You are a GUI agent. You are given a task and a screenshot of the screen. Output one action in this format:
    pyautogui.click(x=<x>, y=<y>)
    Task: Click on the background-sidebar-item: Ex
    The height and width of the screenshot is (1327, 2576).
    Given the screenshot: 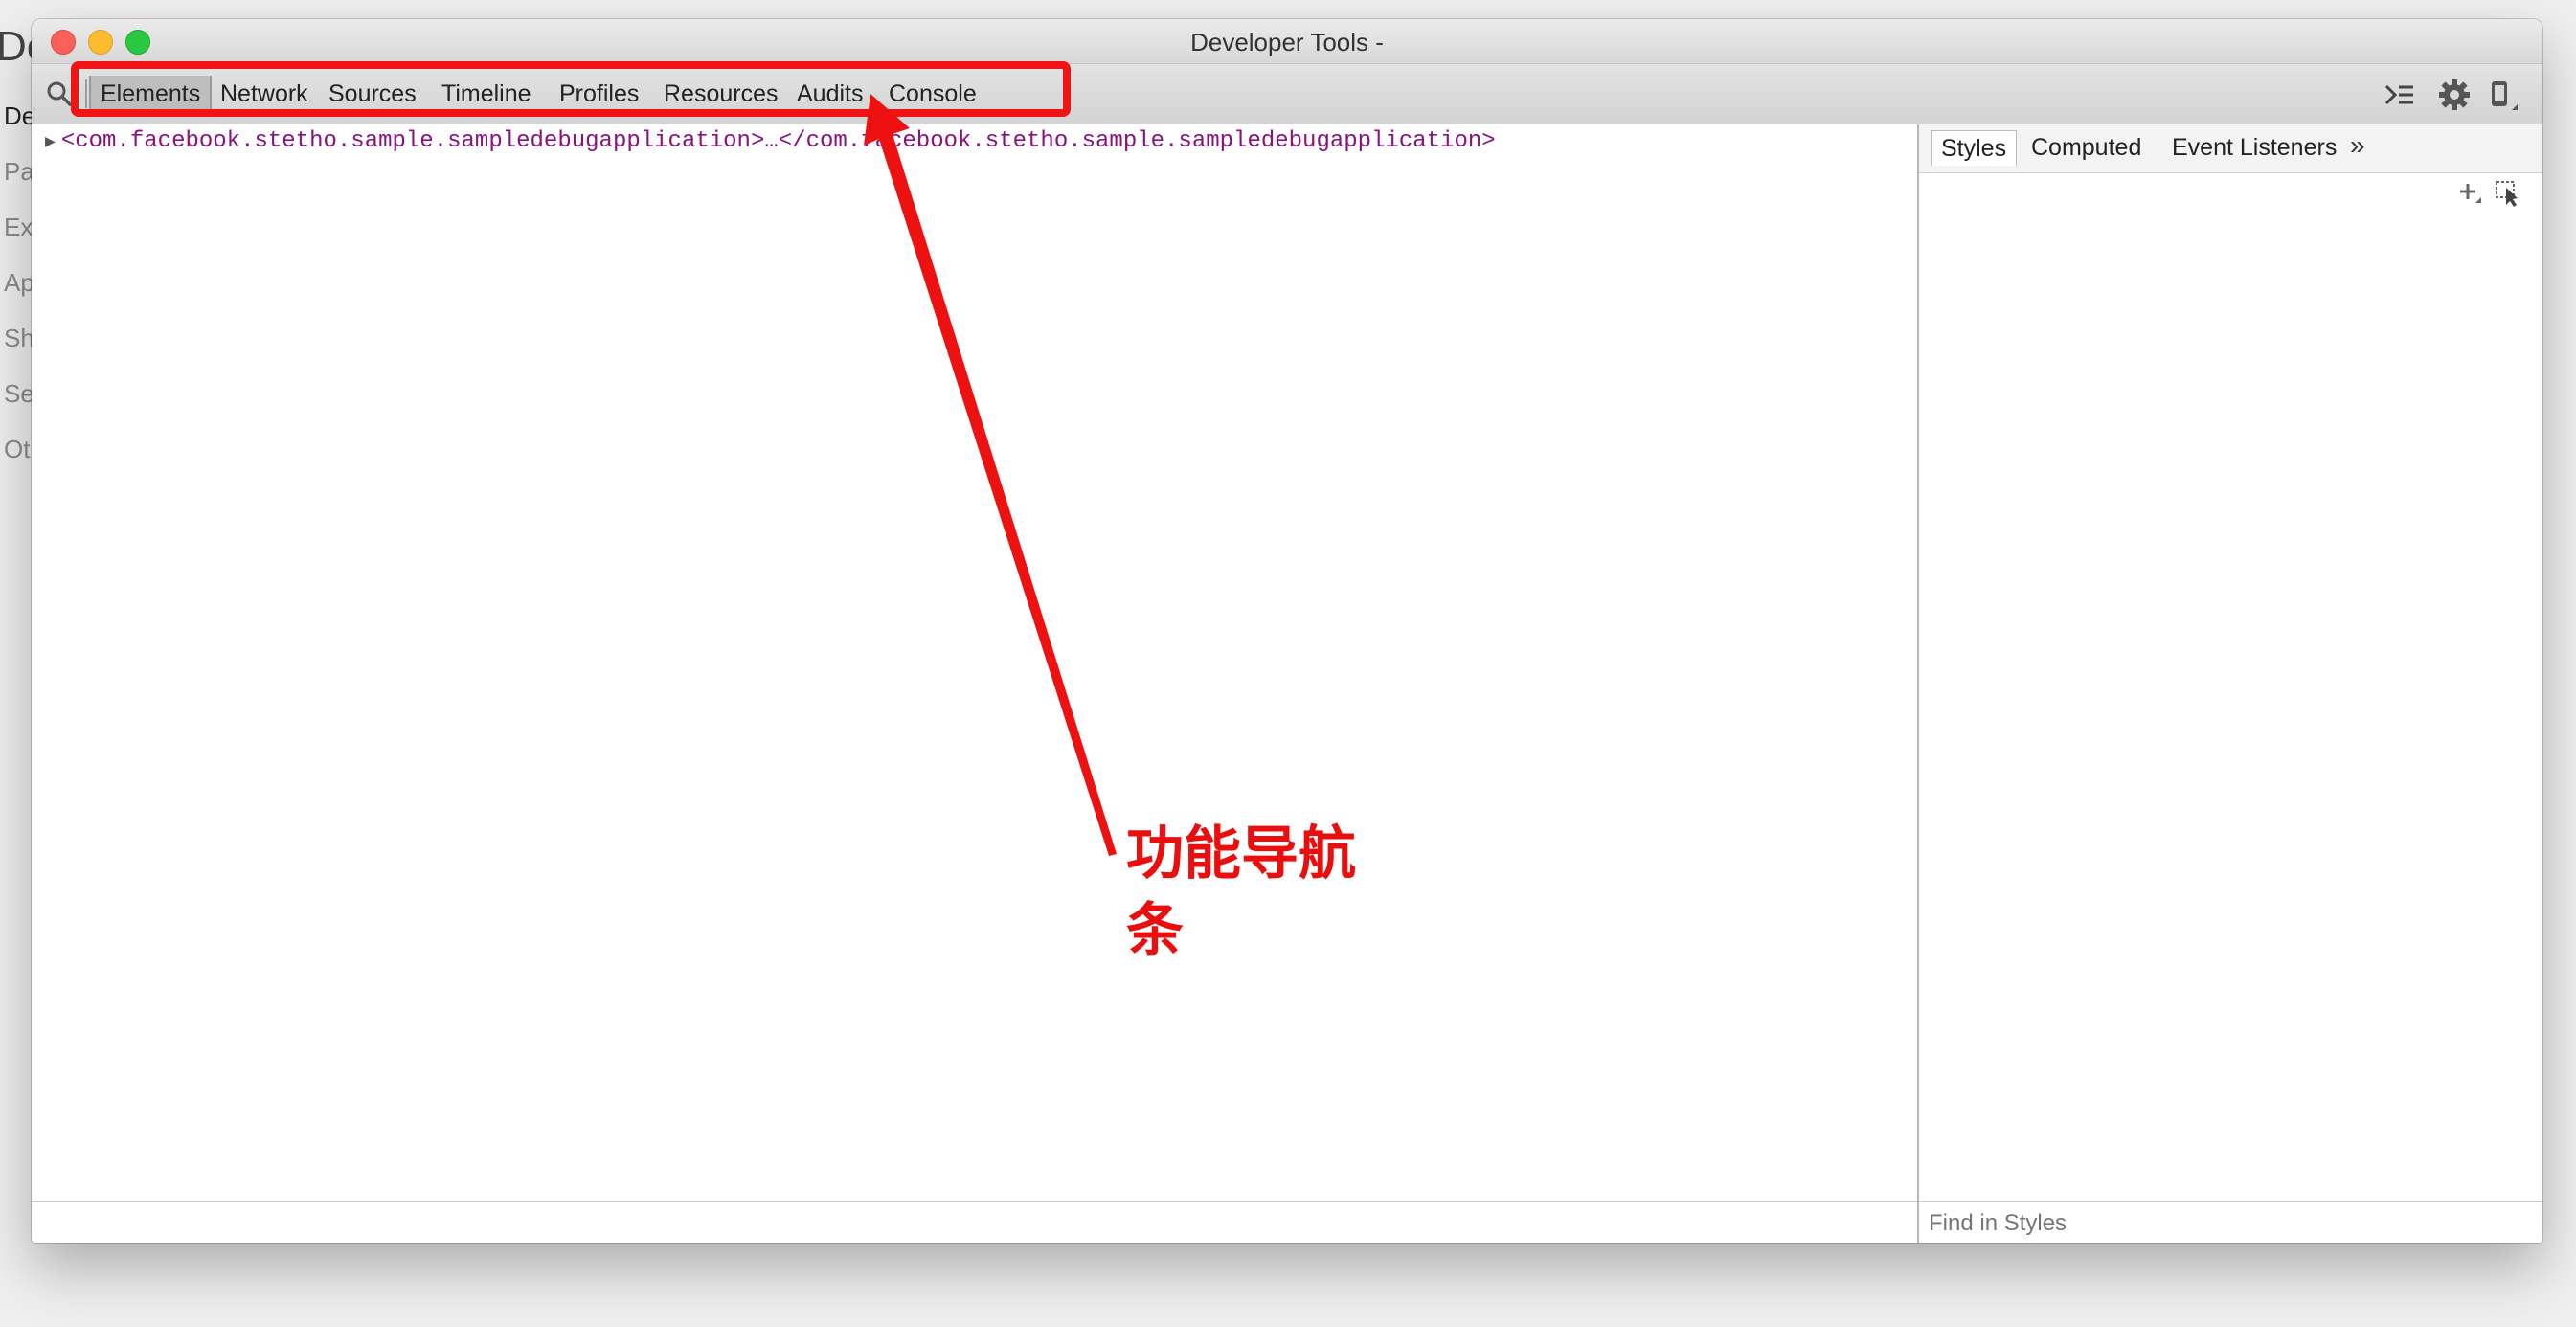 What is the action you would take?
    pyautogui.click(x=19, y=227)
    